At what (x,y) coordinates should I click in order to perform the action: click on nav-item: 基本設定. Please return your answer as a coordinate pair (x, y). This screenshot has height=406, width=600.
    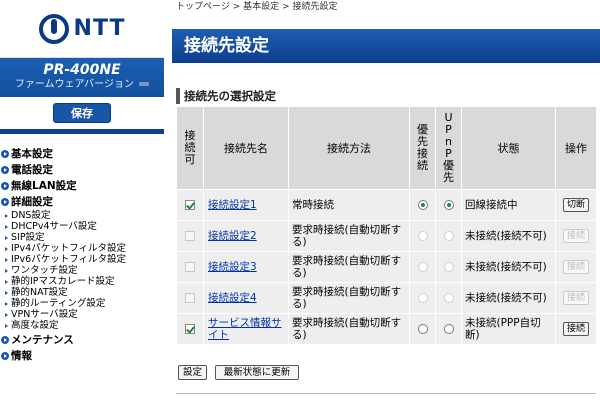
    Looking at the image, I should click on (82, 154).